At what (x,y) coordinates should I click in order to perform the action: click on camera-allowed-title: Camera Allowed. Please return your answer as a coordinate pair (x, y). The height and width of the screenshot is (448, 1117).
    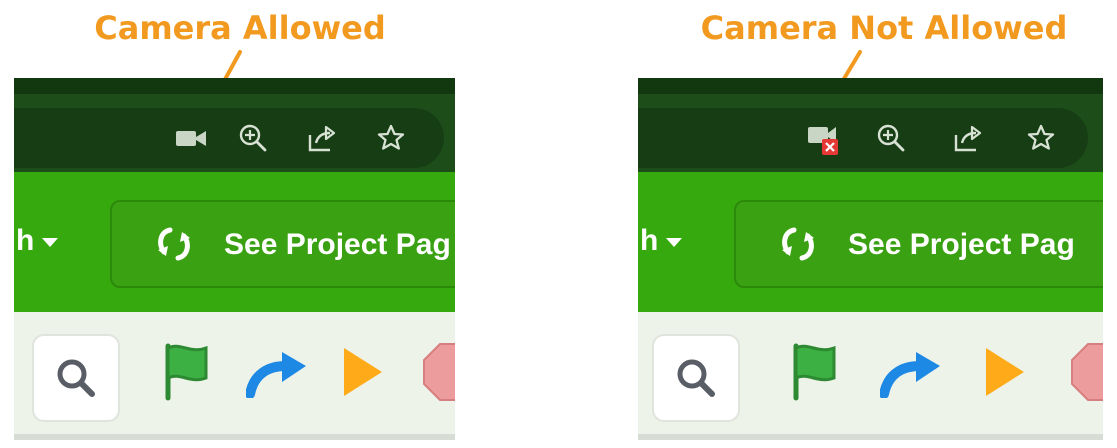
    Looking at the image, I should click on (240, 28).